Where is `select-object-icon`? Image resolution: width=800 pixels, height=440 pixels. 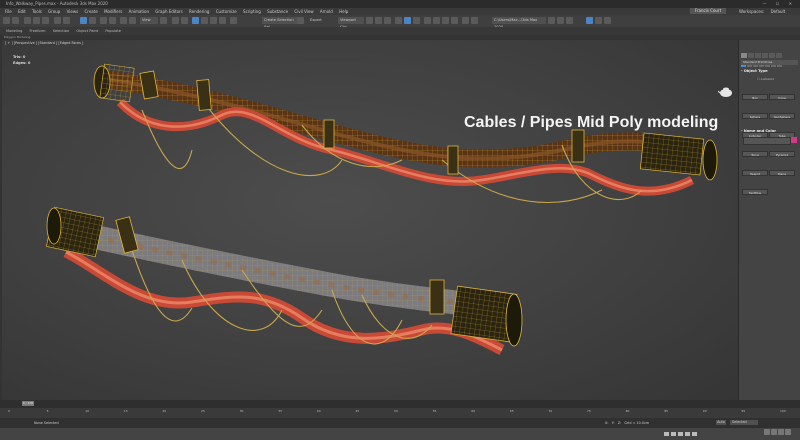 select-object-icon is located at coordinates (66, 20).